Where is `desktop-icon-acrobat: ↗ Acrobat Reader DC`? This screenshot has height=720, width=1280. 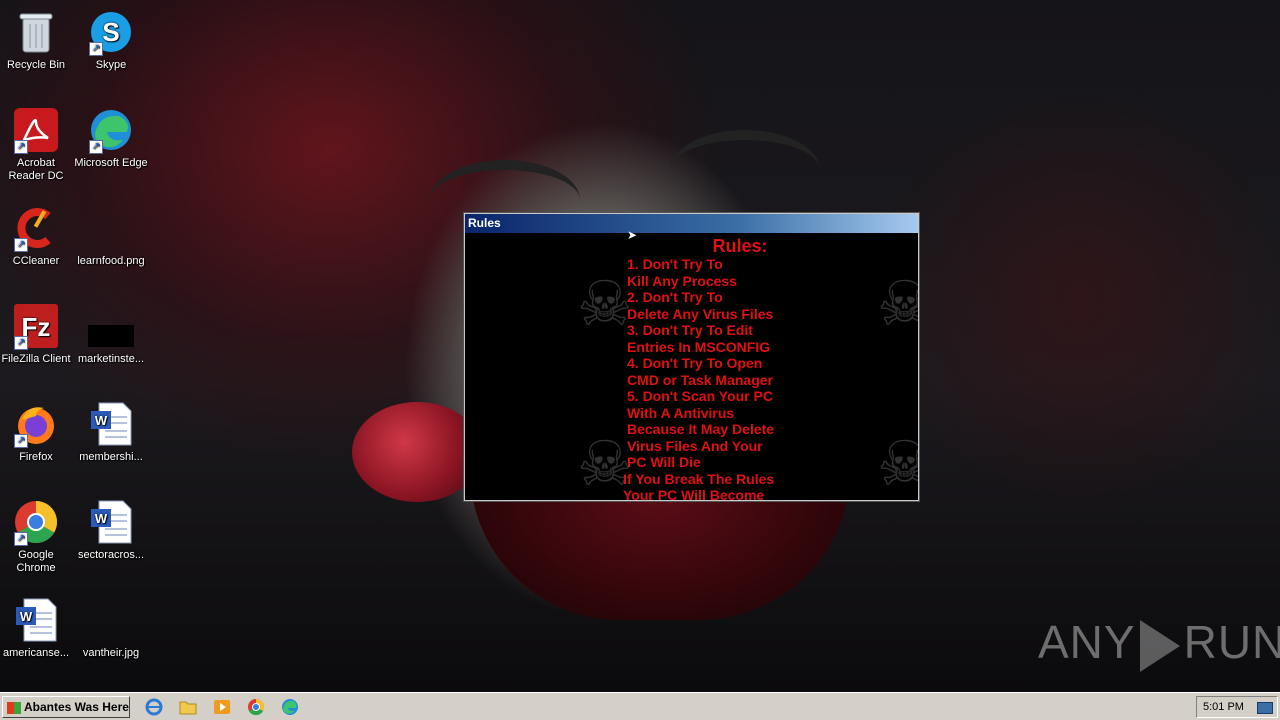 desktop-icon-acrobat: ↗ Acrobat Reader DC is located at coordinates (37, 144).